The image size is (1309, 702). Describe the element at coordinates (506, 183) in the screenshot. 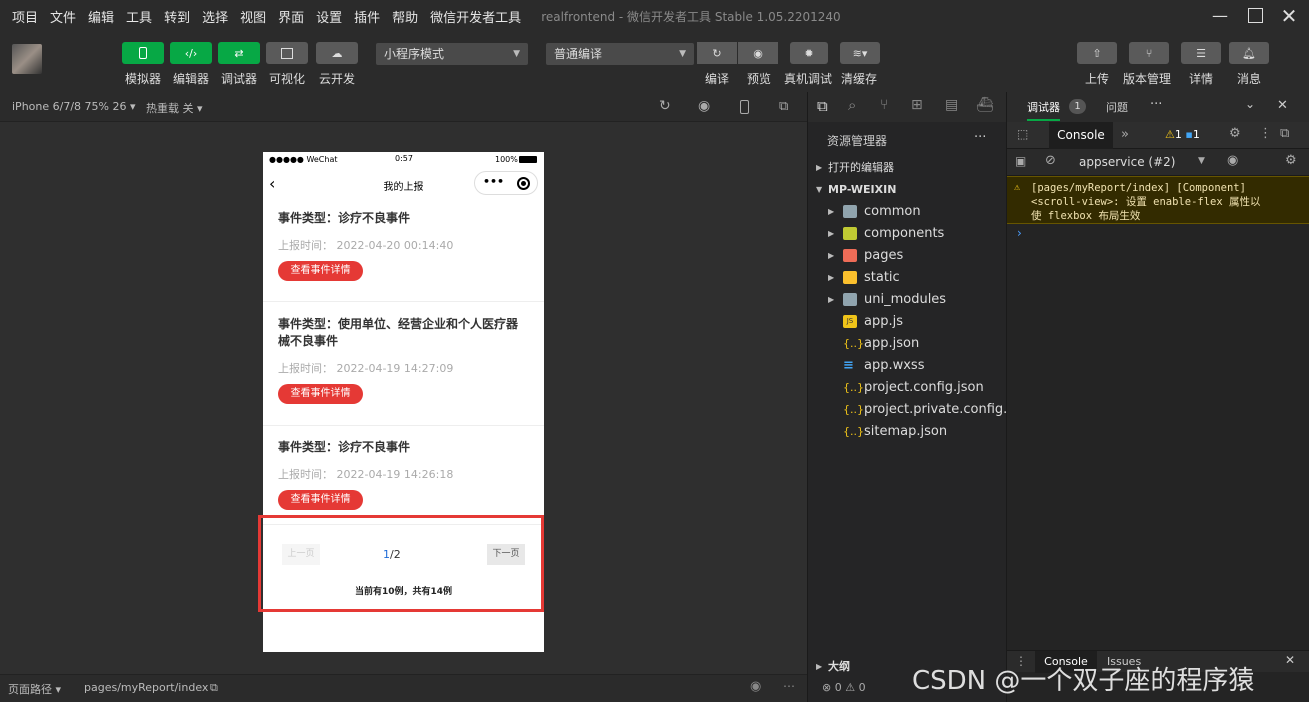

I see `capsule-menu: •••` at that location.